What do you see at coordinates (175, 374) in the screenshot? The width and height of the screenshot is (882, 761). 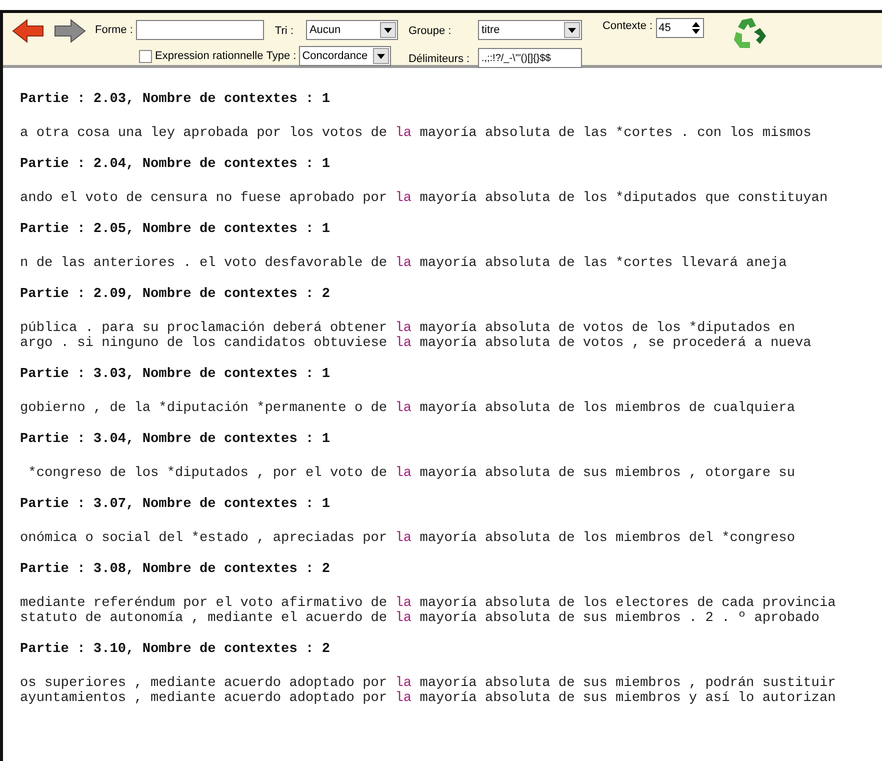 I see `part-header: Partie : 3.03, Nombre de contextes : 1` at bounding box center [175, 374].